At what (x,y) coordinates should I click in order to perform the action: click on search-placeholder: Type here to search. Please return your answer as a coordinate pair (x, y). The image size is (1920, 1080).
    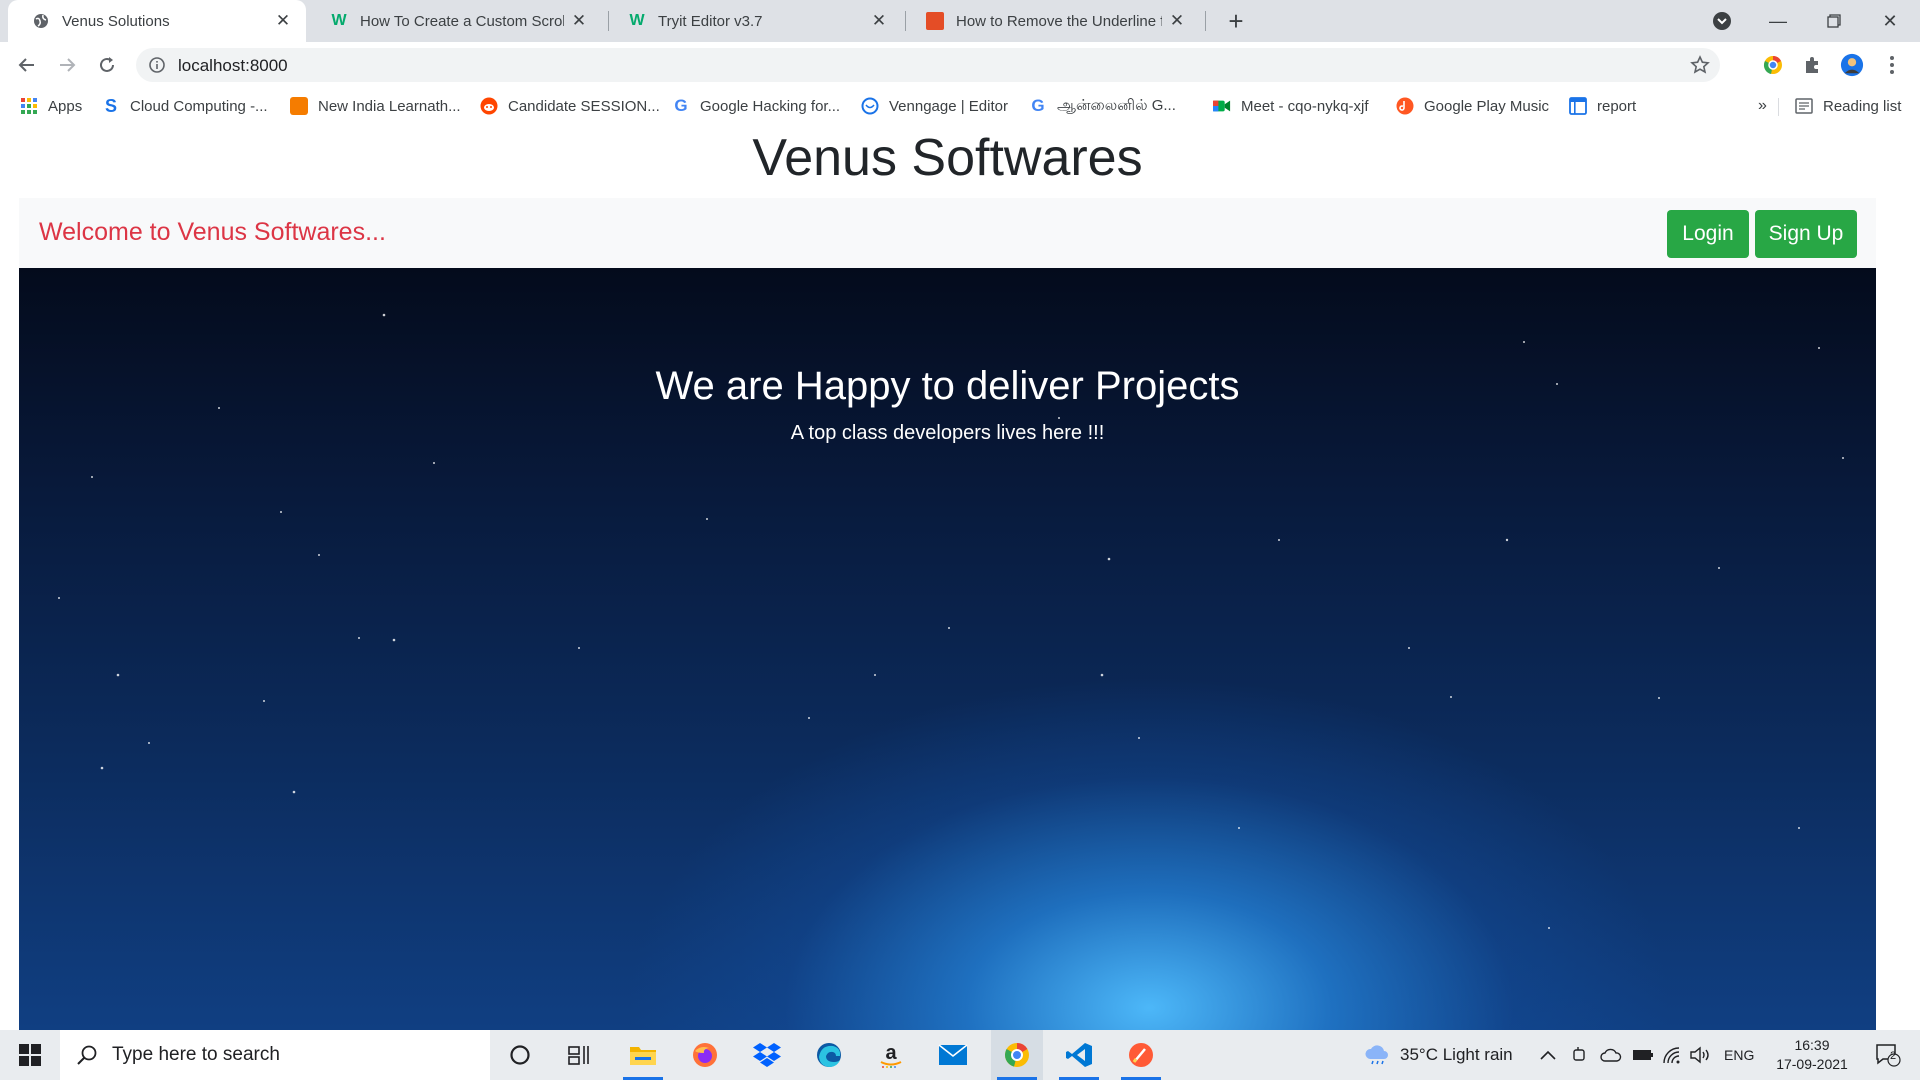
    Looking at the image, I should click on (196, 1054).